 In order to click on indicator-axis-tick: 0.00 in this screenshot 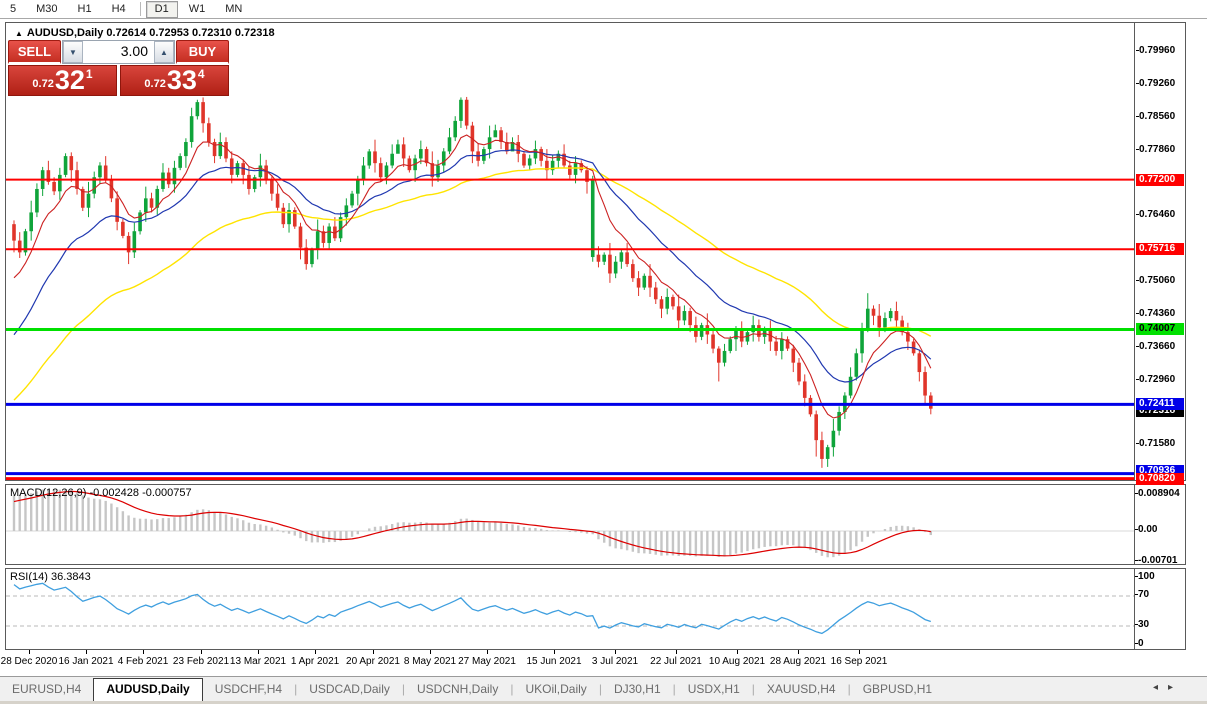, I will do `click(1146, 529)`.